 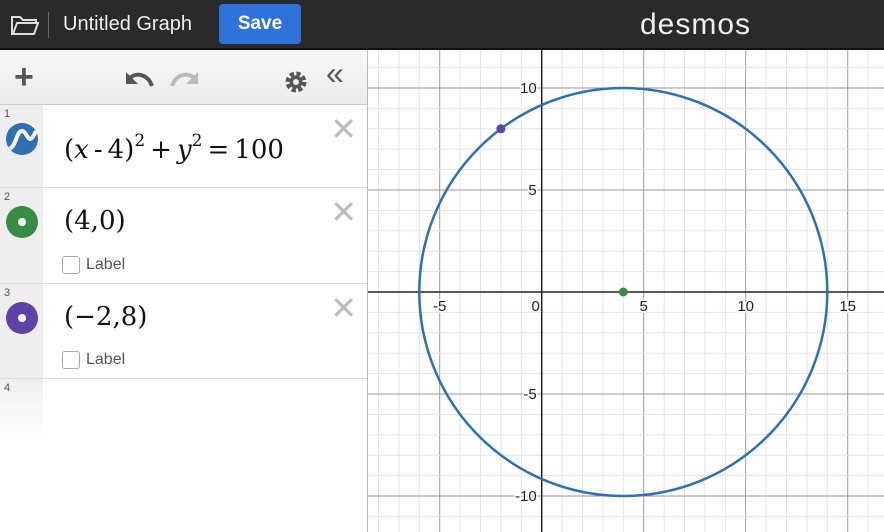 I want to click on save-button: Save, so click(x=260, y=24).